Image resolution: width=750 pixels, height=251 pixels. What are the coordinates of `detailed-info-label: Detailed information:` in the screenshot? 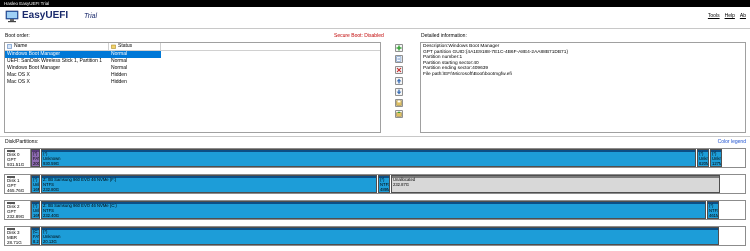 It's located at (444, 36).